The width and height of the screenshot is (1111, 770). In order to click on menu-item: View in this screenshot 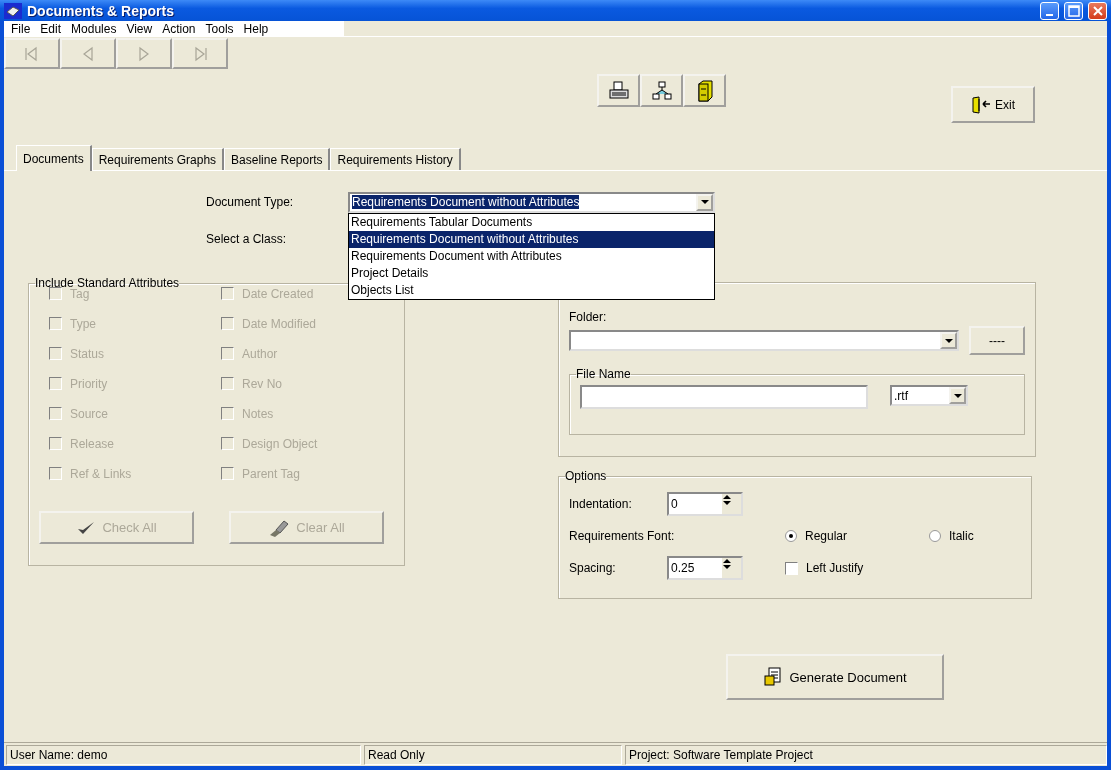, I will do `click(139, 28)`.